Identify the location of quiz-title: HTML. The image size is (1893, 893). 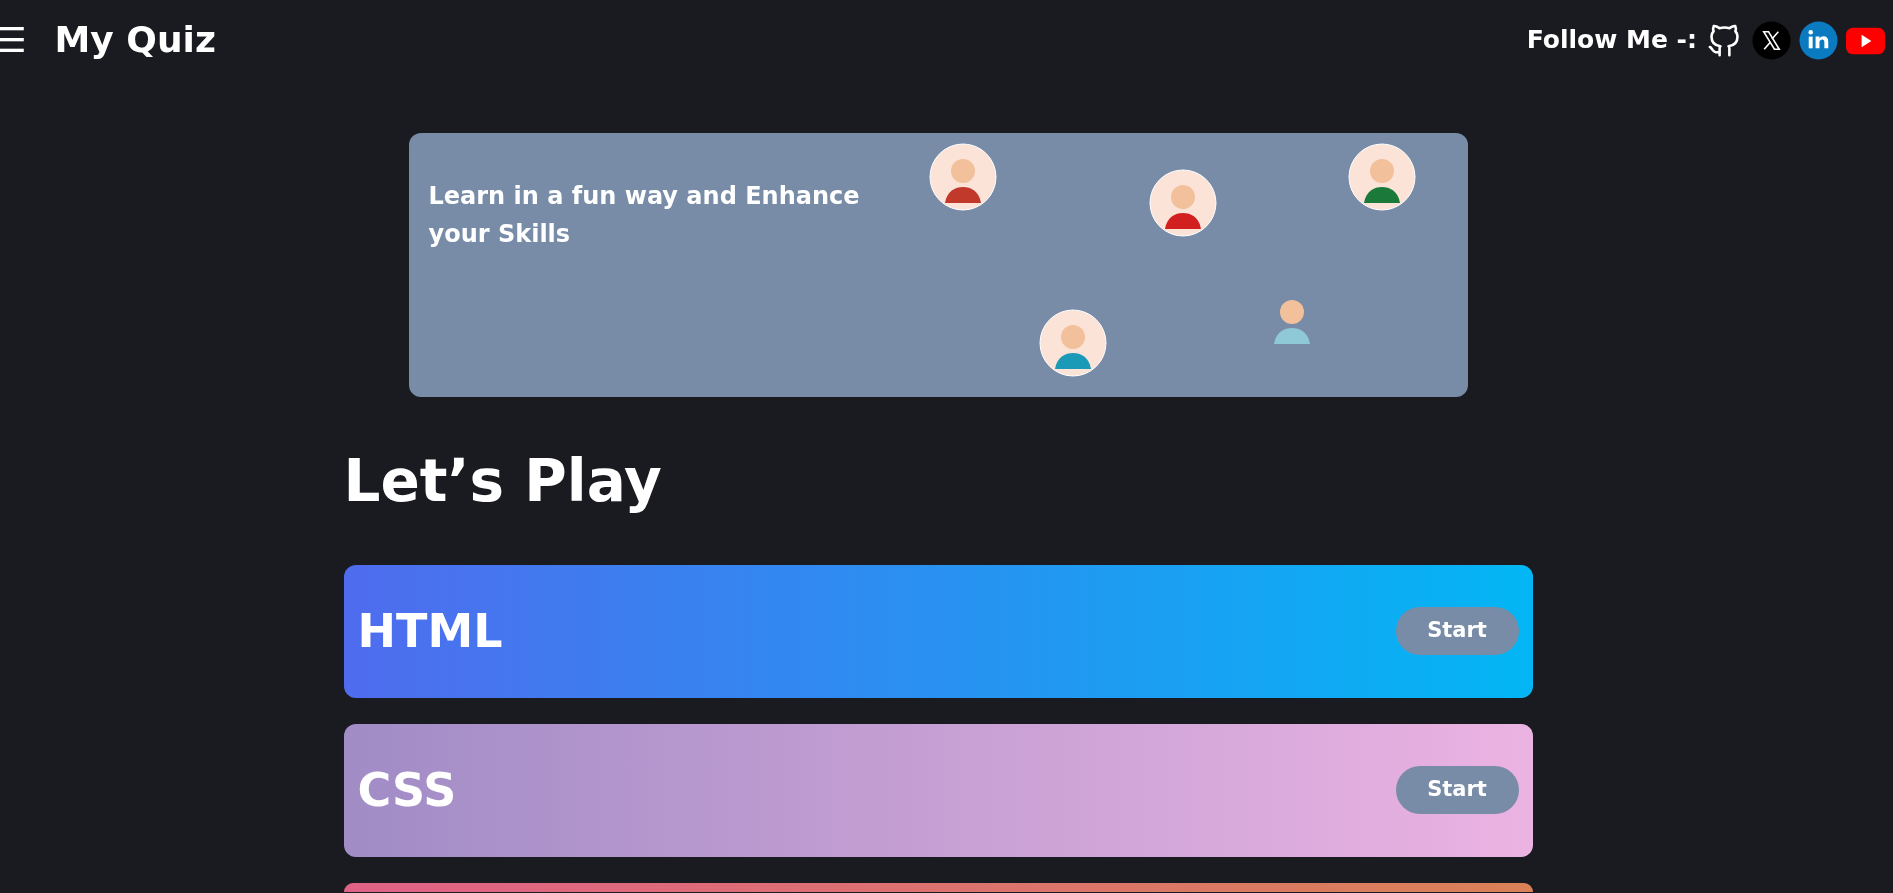
(430, 631).